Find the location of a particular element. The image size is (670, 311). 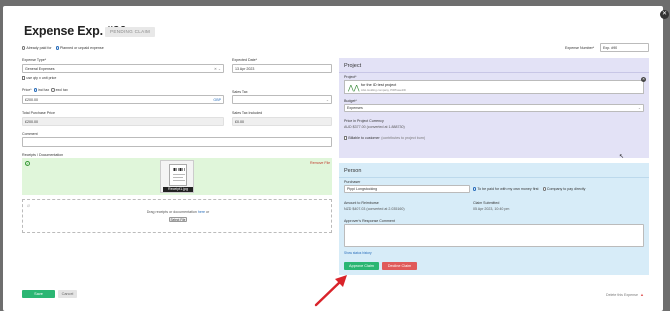

paperclip-icon: ⌀ is located at coordinates (29, 206).